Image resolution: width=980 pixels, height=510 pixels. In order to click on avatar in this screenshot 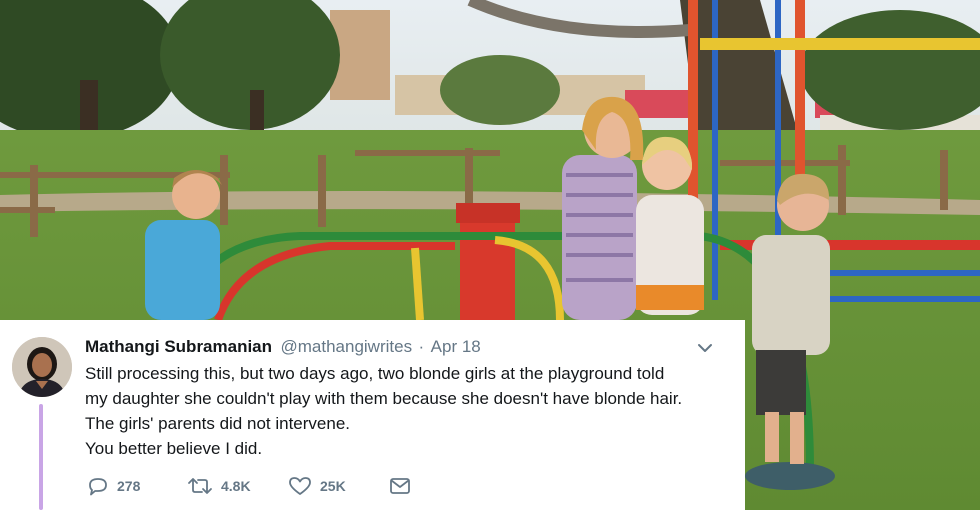, I will do `click(42, 367)`.